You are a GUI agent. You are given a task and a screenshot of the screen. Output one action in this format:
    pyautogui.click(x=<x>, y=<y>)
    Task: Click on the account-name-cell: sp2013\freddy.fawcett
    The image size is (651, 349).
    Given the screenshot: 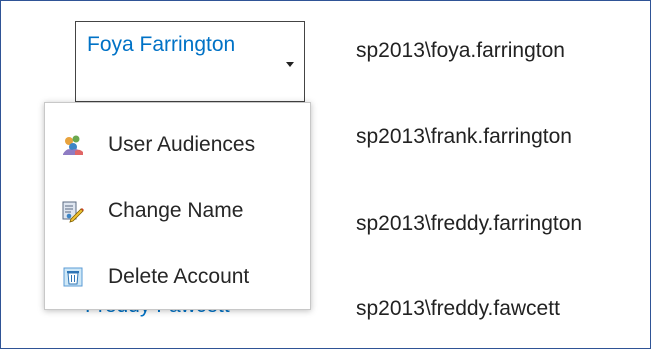 What is the action you would take?
    pyautogui.click(x=458, y=308)
    